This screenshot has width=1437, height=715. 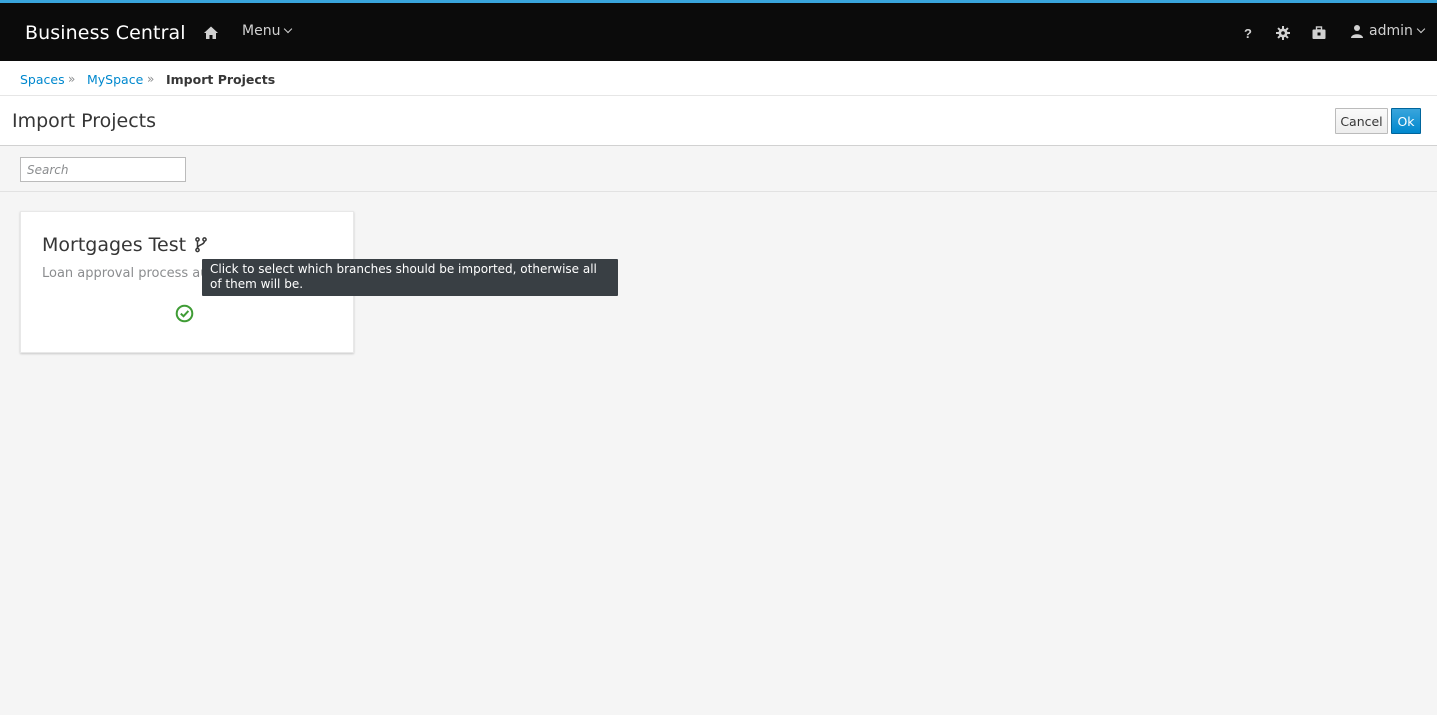 I want to click on ok-button: Ok, so click(x=1406, y=121).